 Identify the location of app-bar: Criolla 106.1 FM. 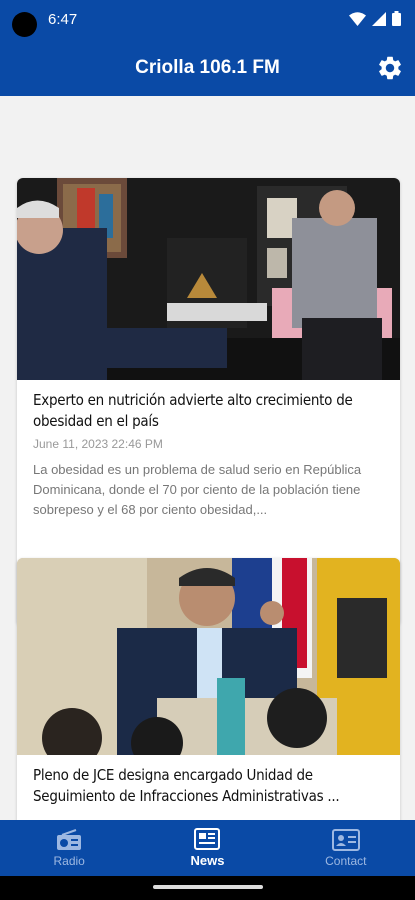
(207, 68).